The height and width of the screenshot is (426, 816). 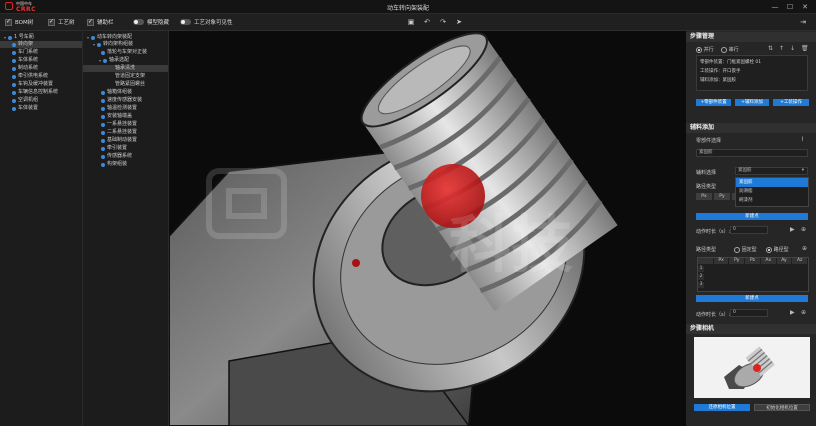 What do you see at coordinates (771, 171) in the screenshot?
I see `aux-select: 紧固胶 ▾` at bounding box center [771, 171].